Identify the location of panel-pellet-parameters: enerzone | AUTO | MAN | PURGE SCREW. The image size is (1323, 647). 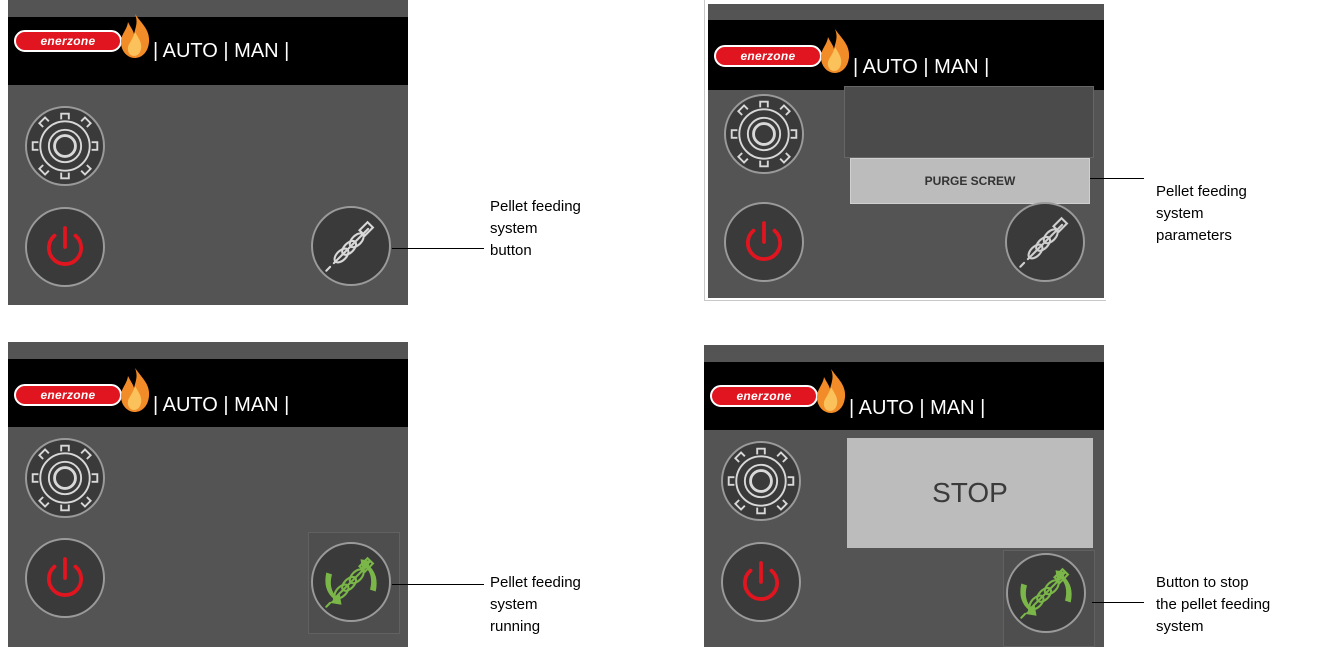
(906, 151).